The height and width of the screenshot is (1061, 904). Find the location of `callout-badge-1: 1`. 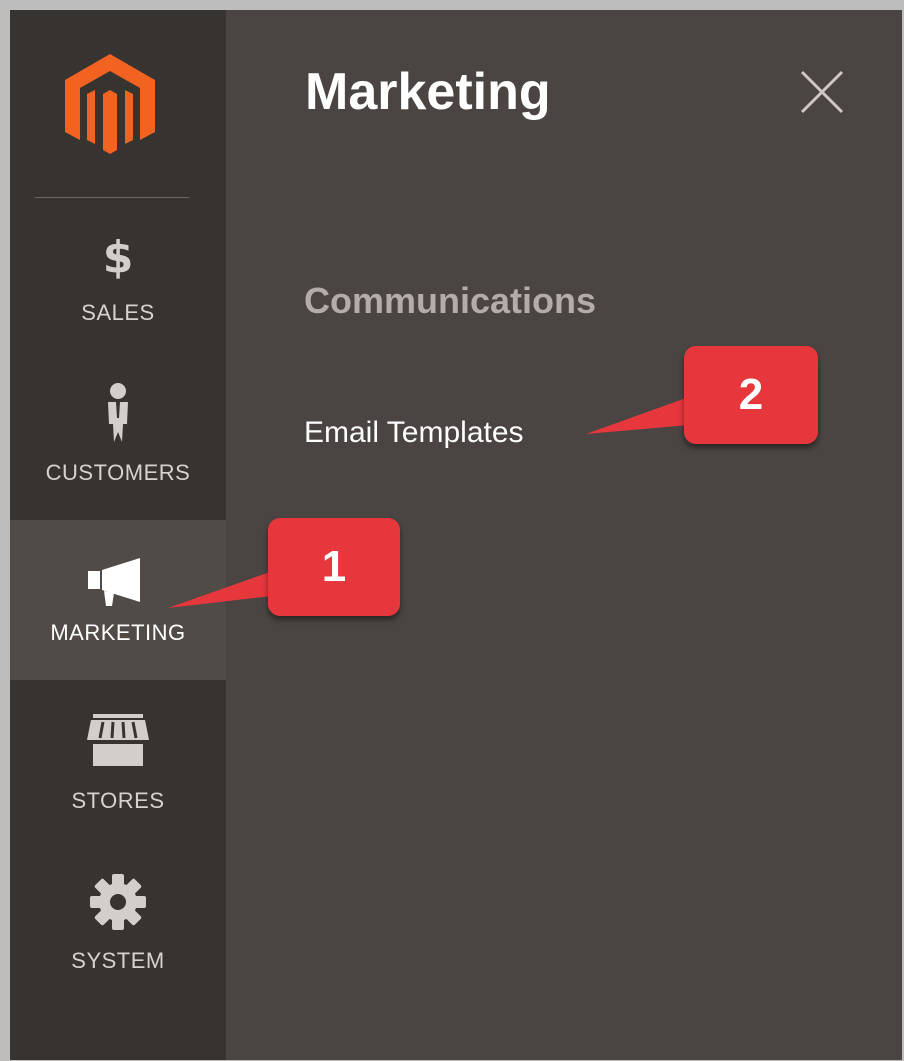

callout-badge-1: 1 is located at coordinates (334, 567).